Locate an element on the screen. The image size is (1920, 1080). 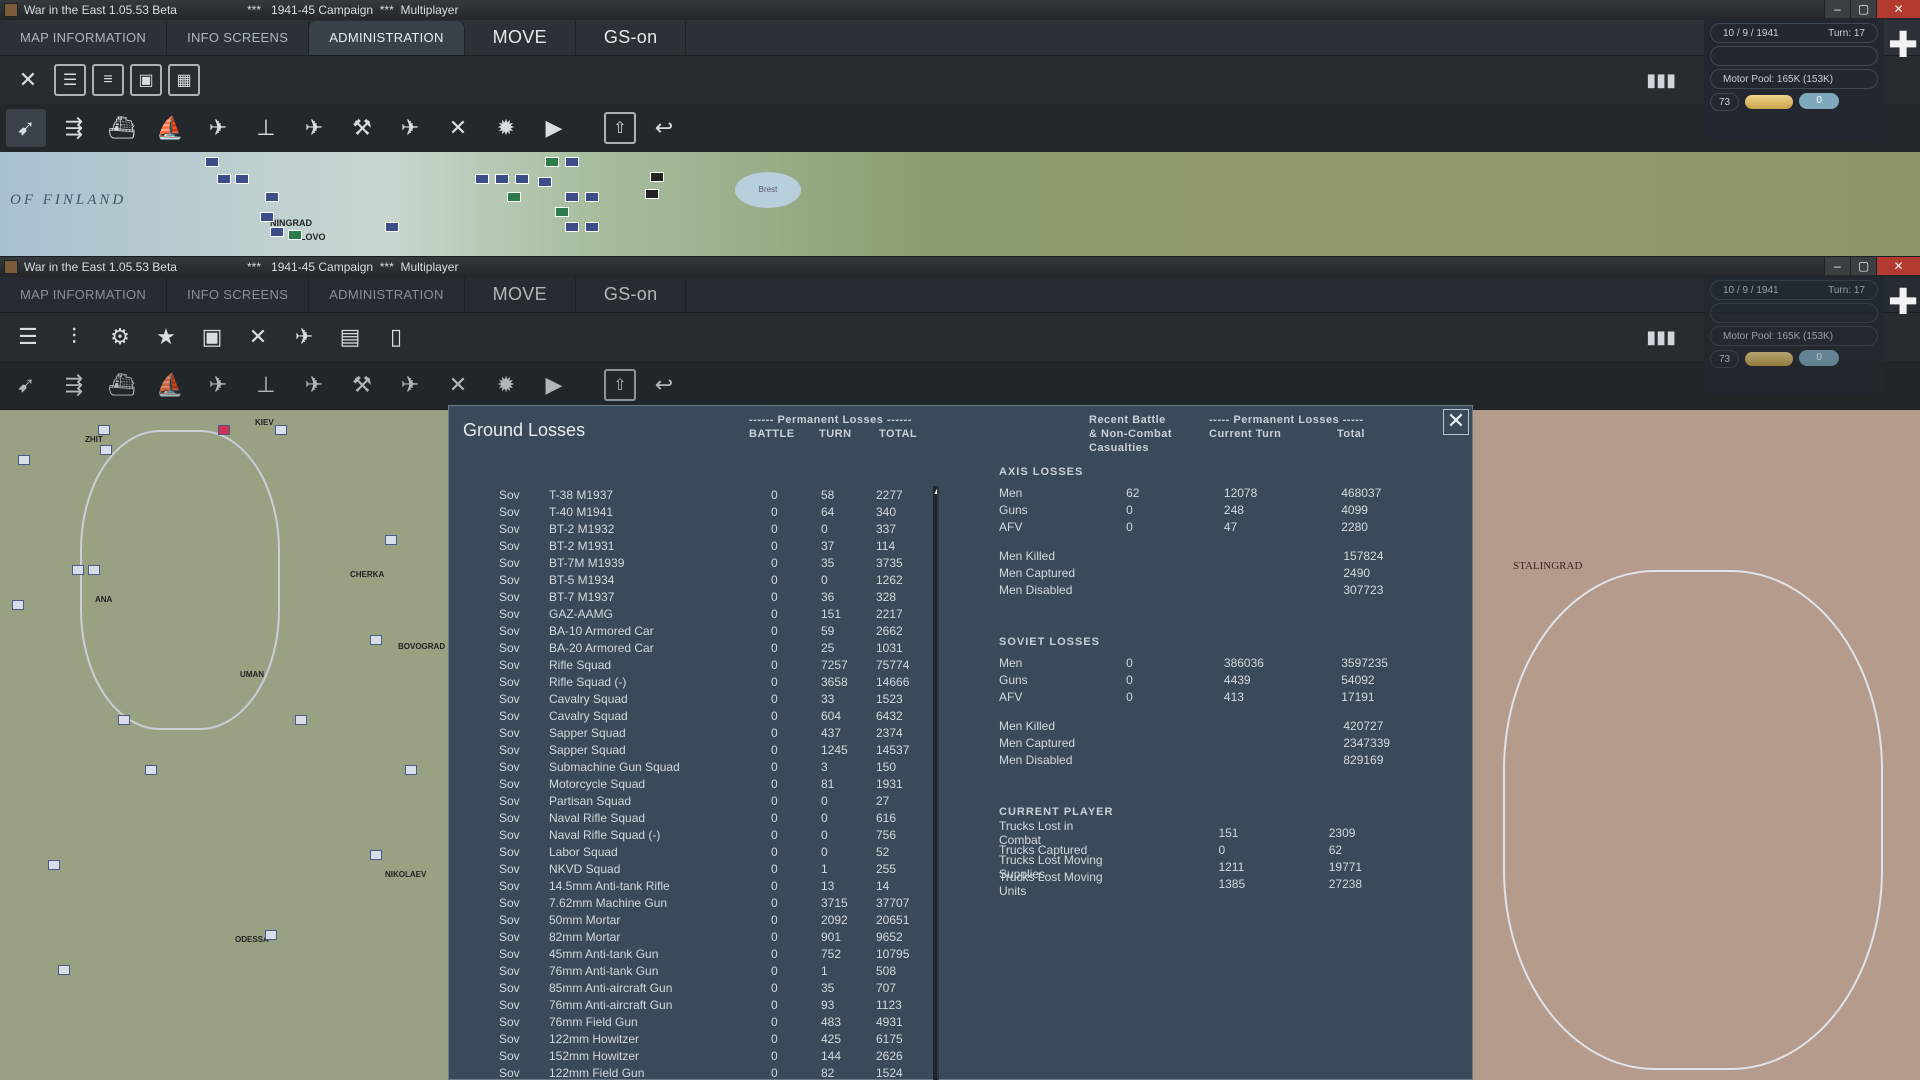
table-row: Sov BT-2 M1931 0 37 114 is located at coordinates (693, 545).